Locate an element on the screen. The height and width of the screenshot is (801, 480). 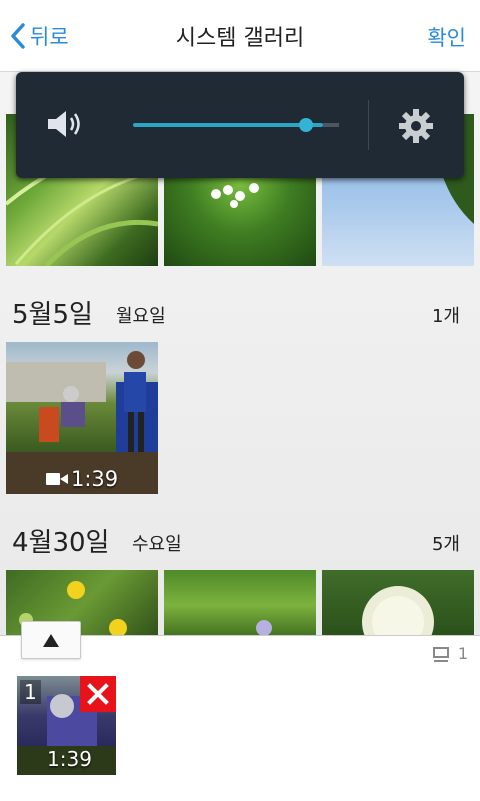
section-date: 4월30일 is located at coordinates (61, 543).